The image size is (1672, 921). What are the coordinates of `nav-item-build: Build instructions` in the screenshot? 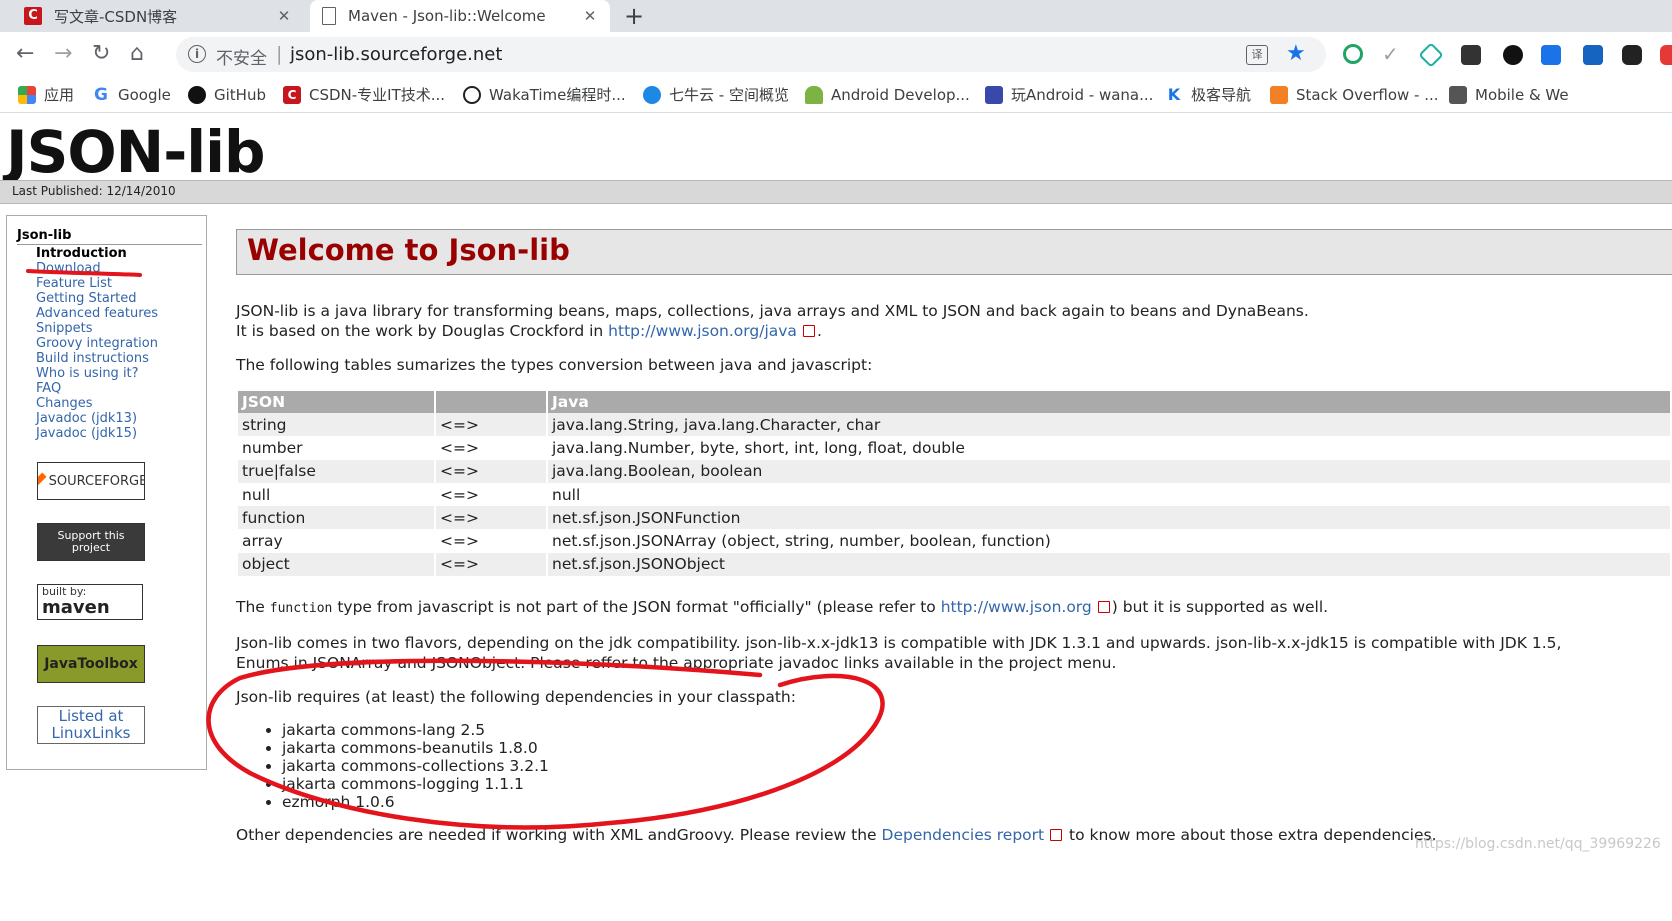 It's located at (92, 358).